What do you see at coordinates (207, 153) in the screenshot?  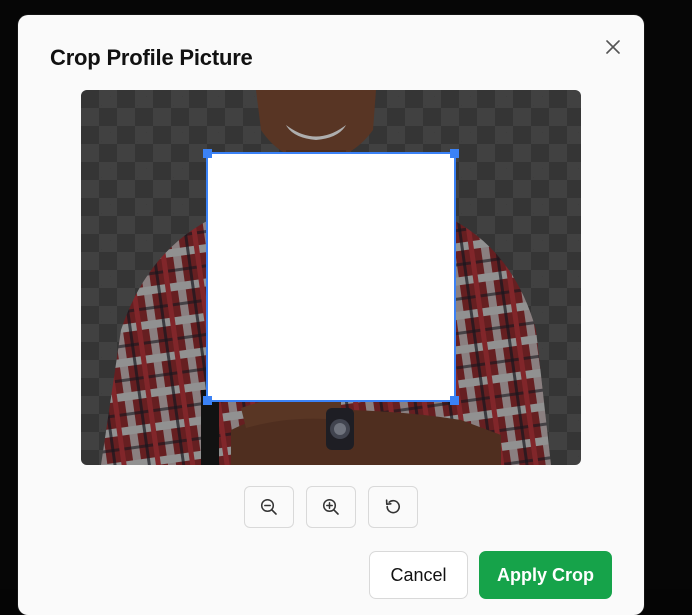 I see `crop-handle-top-left` at bounding box center [207, 153].